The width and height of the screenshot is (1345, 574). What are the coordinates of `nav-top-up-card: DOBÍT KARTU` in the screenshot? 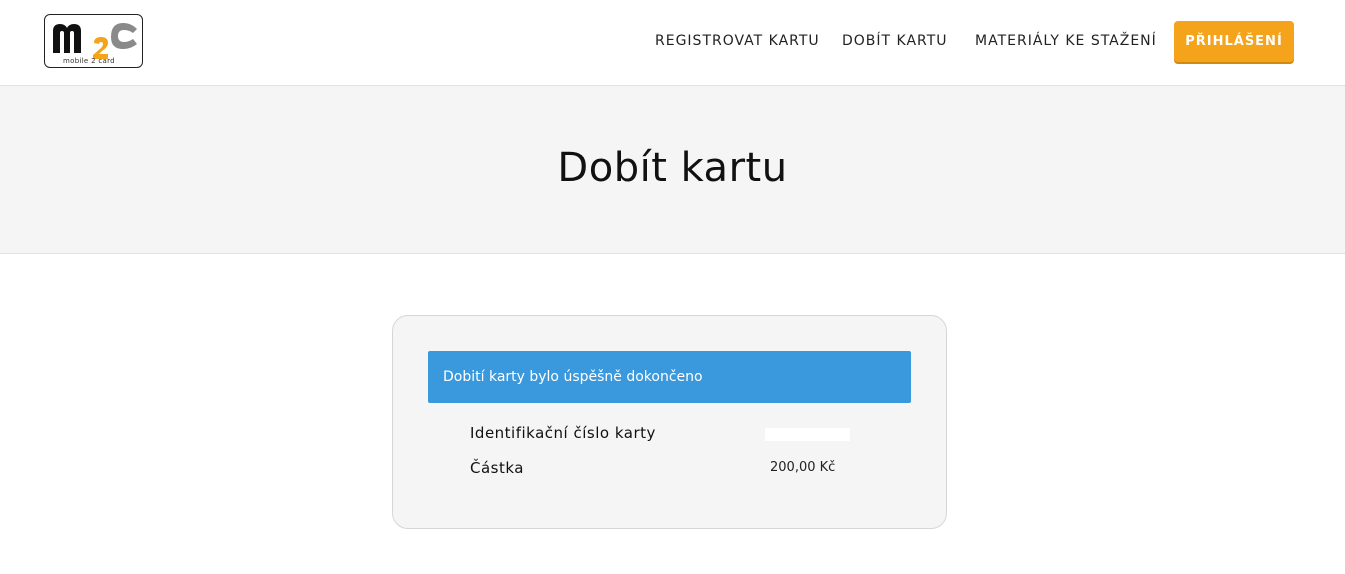 It's located at (895, 41).